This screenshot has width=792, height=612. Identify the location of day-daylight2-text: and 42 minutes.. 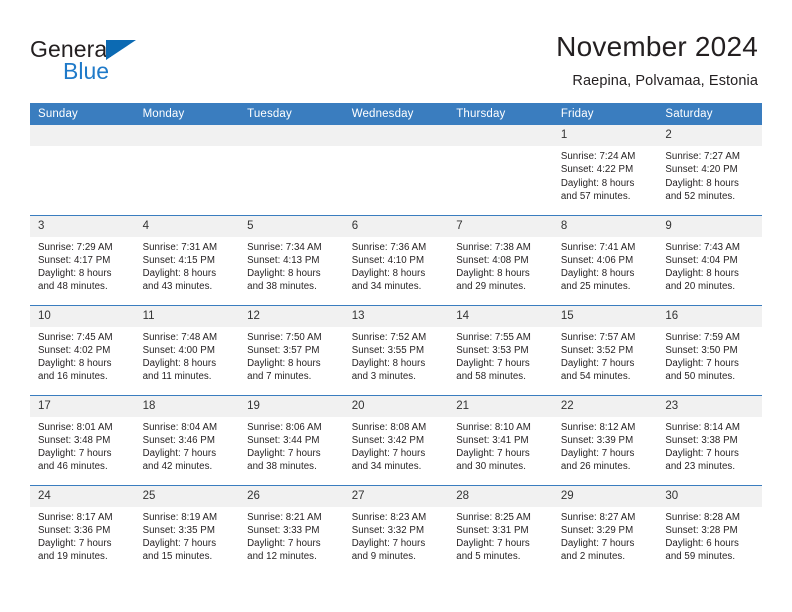
(177, 467).